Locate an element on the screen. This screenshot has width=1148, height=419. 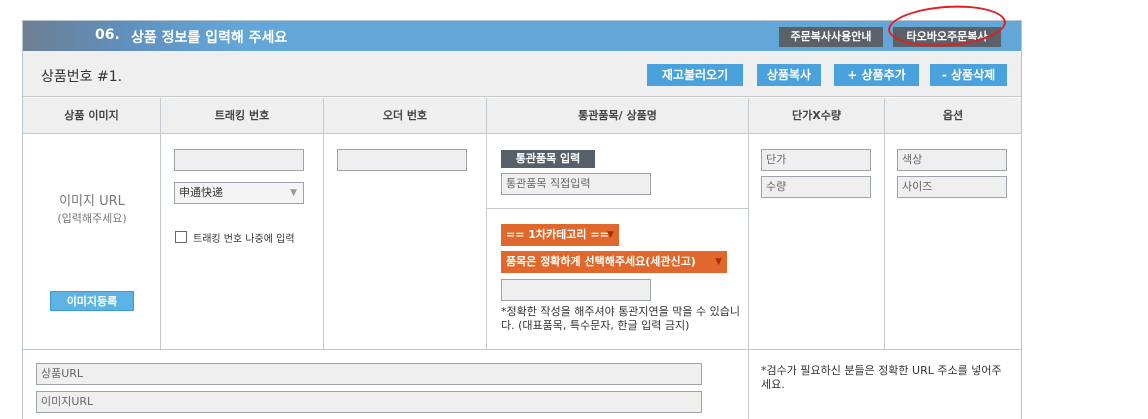
image-url-label: 이미지 URL is located at coordinates (92, 201).